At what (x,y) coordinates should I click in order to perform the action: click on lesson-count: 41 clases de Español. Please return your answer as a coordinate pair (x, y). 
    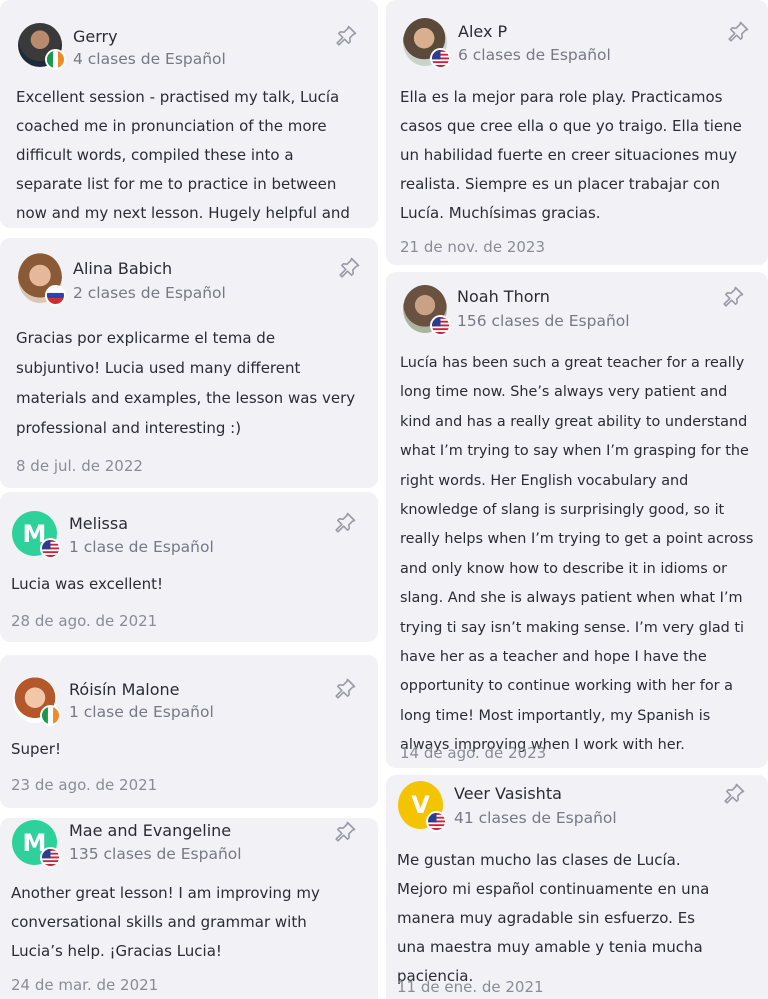
    Looking at the image, I should click on (535, 818).